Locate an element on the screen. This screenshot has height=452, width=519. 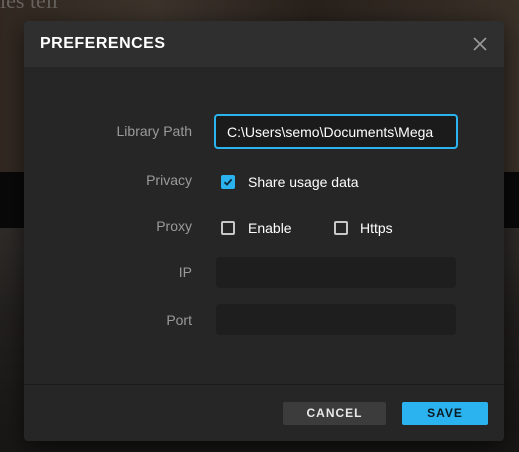
proxy-https-checkbox is located at coordinates (341, 228).